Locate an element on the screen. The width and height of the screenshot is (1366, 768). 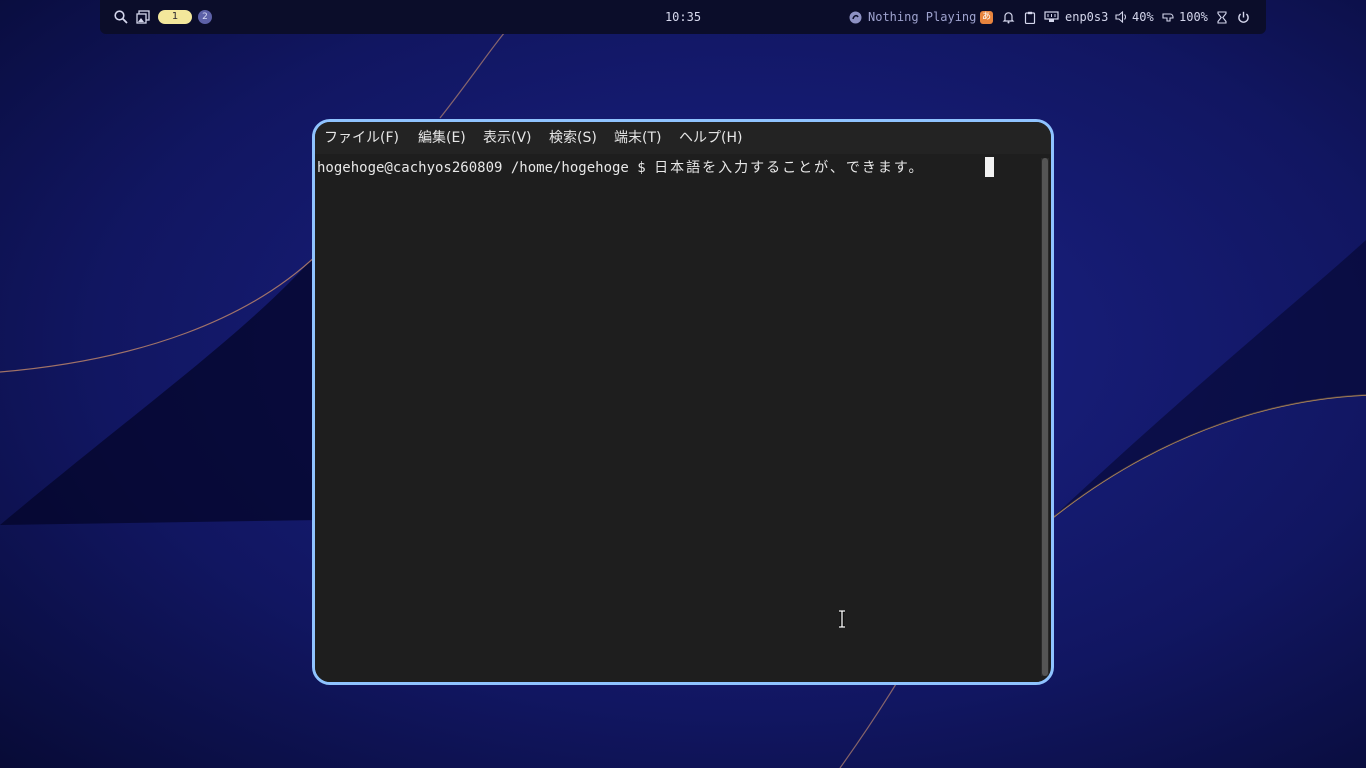
gallery-icon is located at coordinates (143, 17).